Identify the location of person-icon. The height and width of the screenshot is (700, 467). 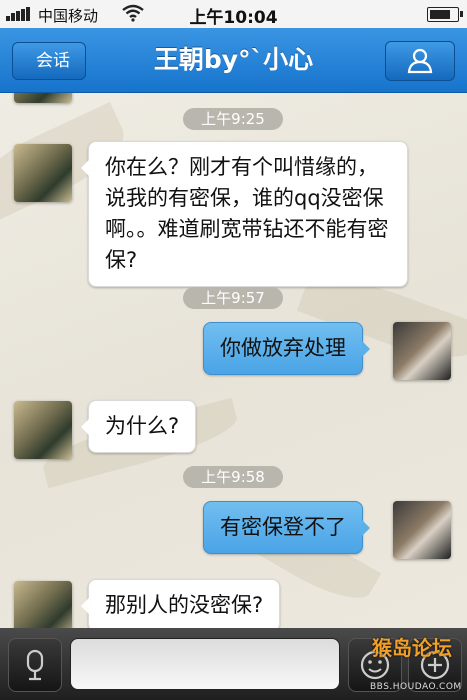
(420, 61).